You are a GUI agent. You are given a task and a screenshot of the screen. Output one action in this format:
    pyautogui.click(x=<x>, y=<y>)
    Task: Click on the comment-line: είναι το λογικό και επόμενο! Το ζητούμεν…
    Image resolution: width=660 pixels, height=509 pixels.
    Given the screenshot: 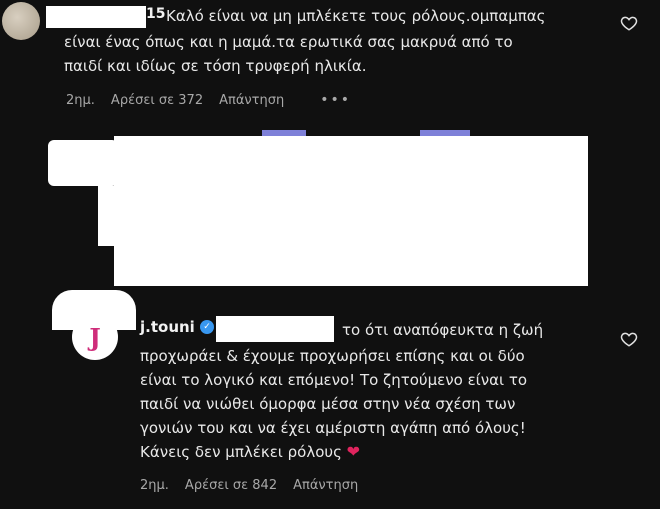 What is the action you would take?
    pyautogui.click(x=334, y=380)
    